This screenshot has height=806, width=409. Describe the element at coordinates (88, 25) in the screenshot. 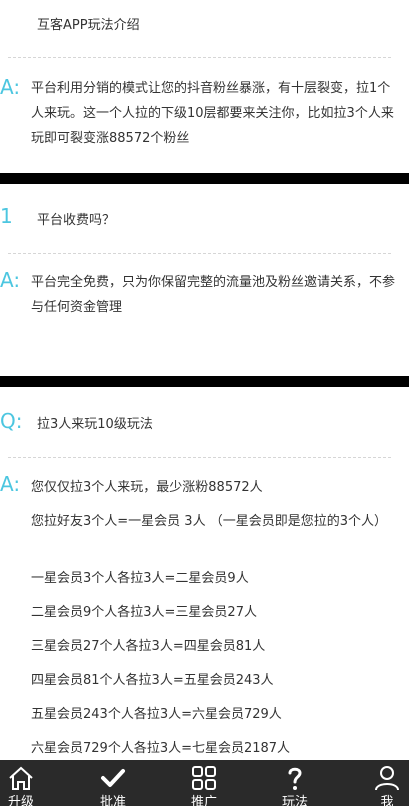

I see `intro-title: 互客APP玩法介绍` at that location.